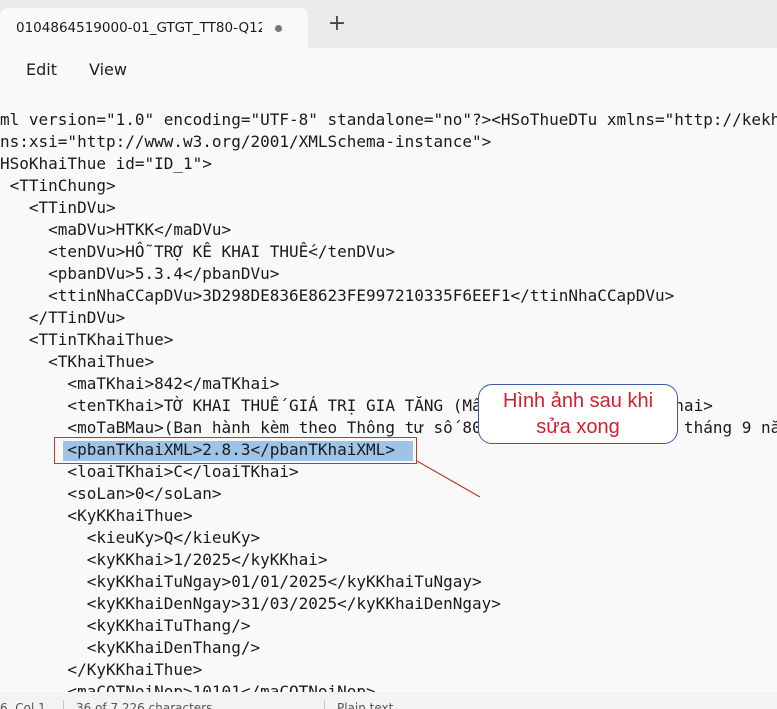 This screenshot has height=709, width=777. Describe the element at coordinates (63, 317) in the screenshot. I see `code-line: </TTinDVu>` at that location.